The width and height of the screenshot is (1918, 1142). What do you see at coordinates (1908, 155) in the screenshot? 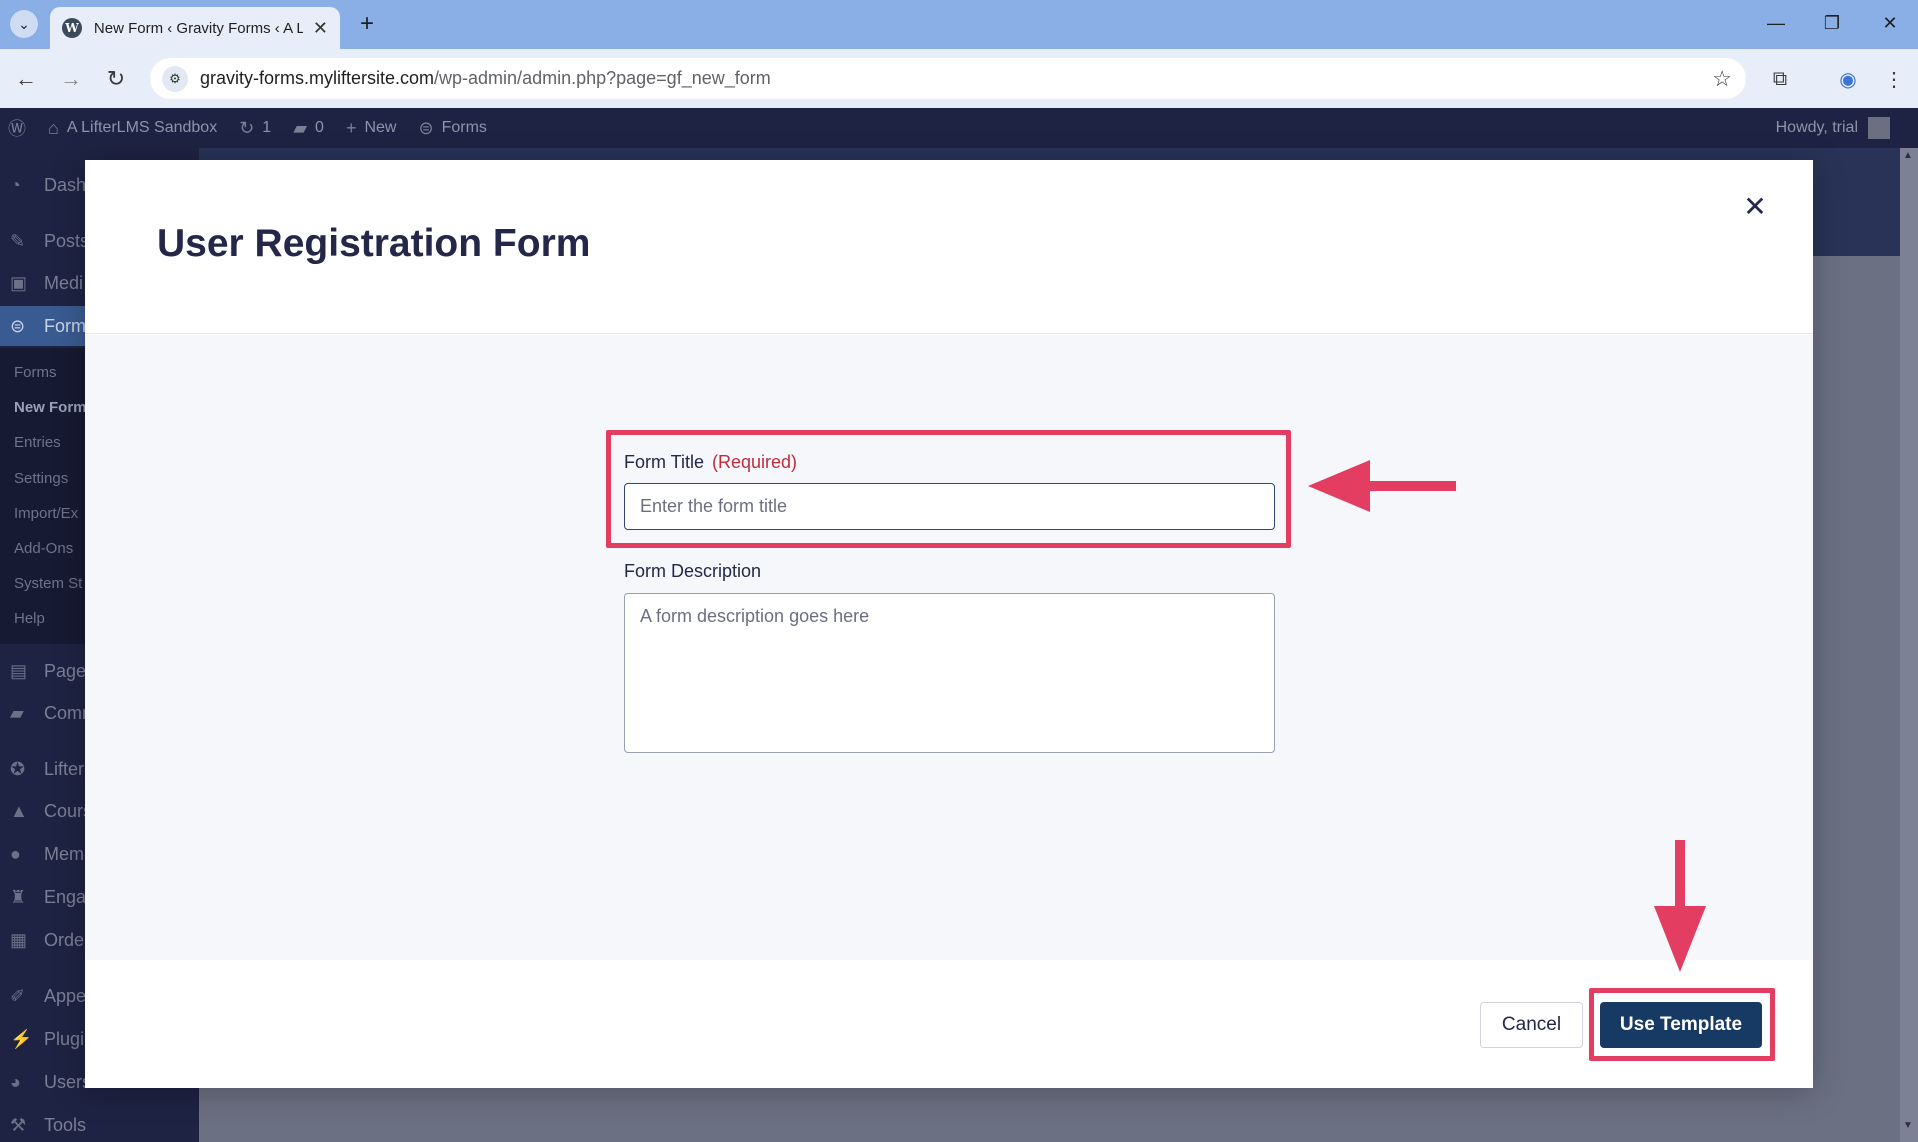
I see `scroll-up-icon: ▲` at bounding box center [1908, 155].